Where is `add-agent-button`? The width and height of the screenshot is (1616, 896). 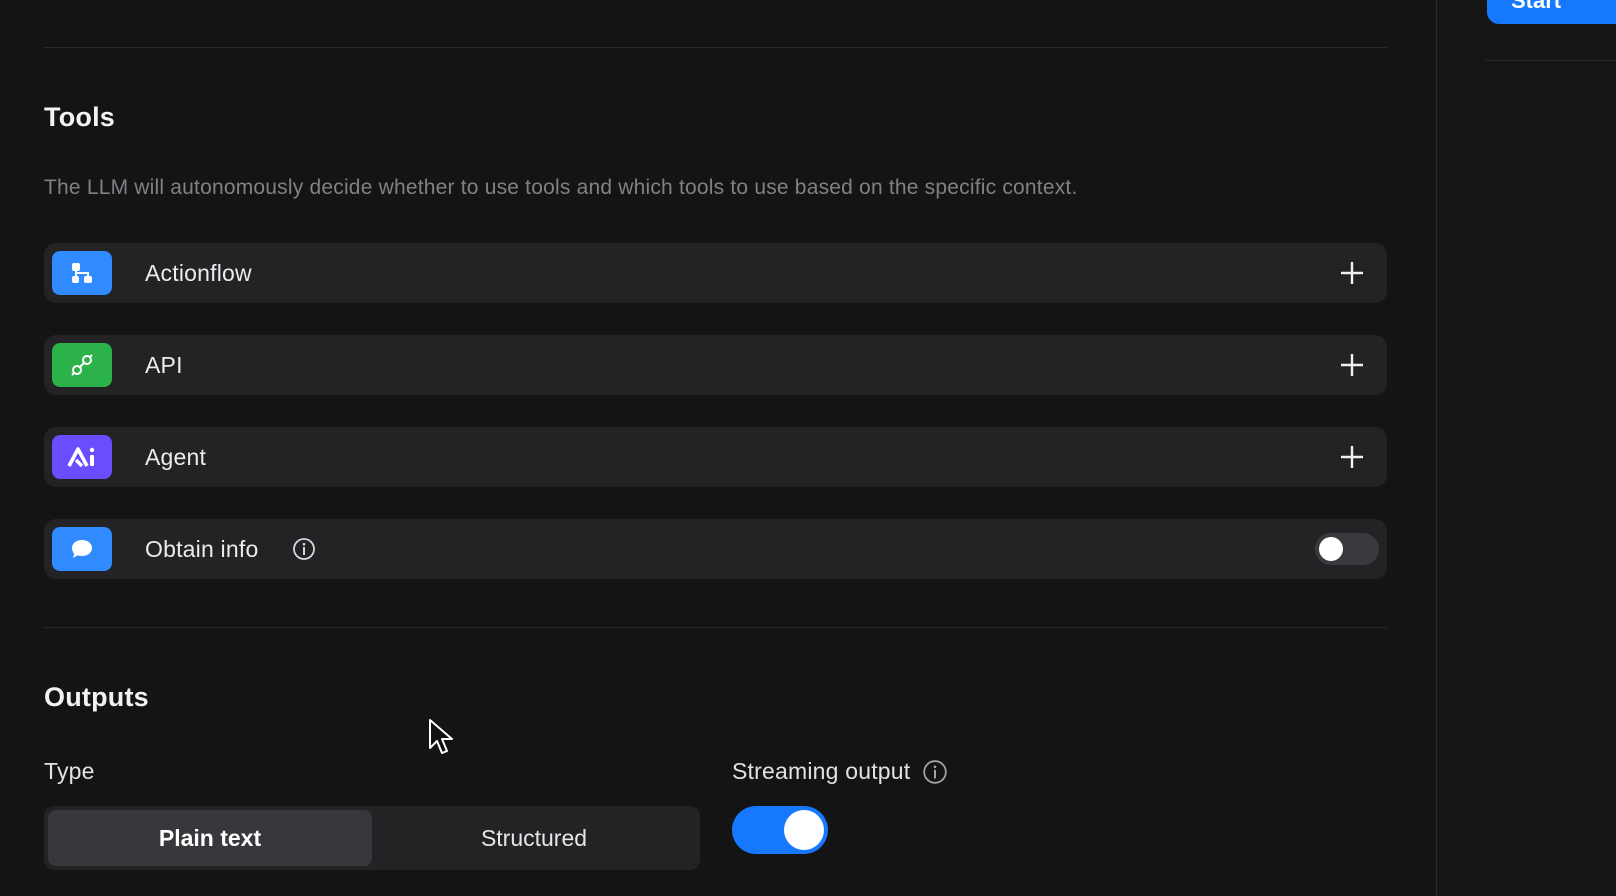
add-agent-button is located at coordinates (1352, 457).